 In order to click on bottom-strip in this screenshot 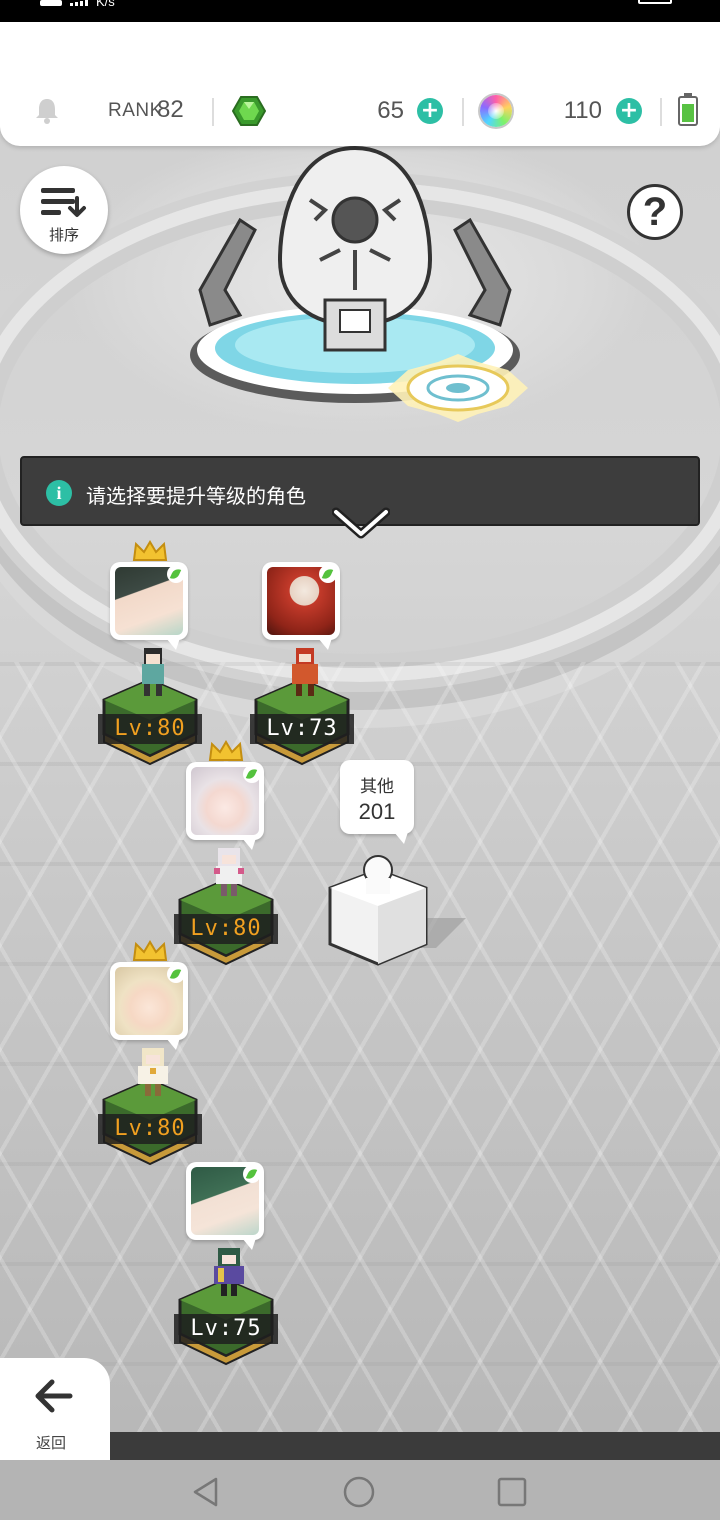, I will do `click(415, 1446)`.